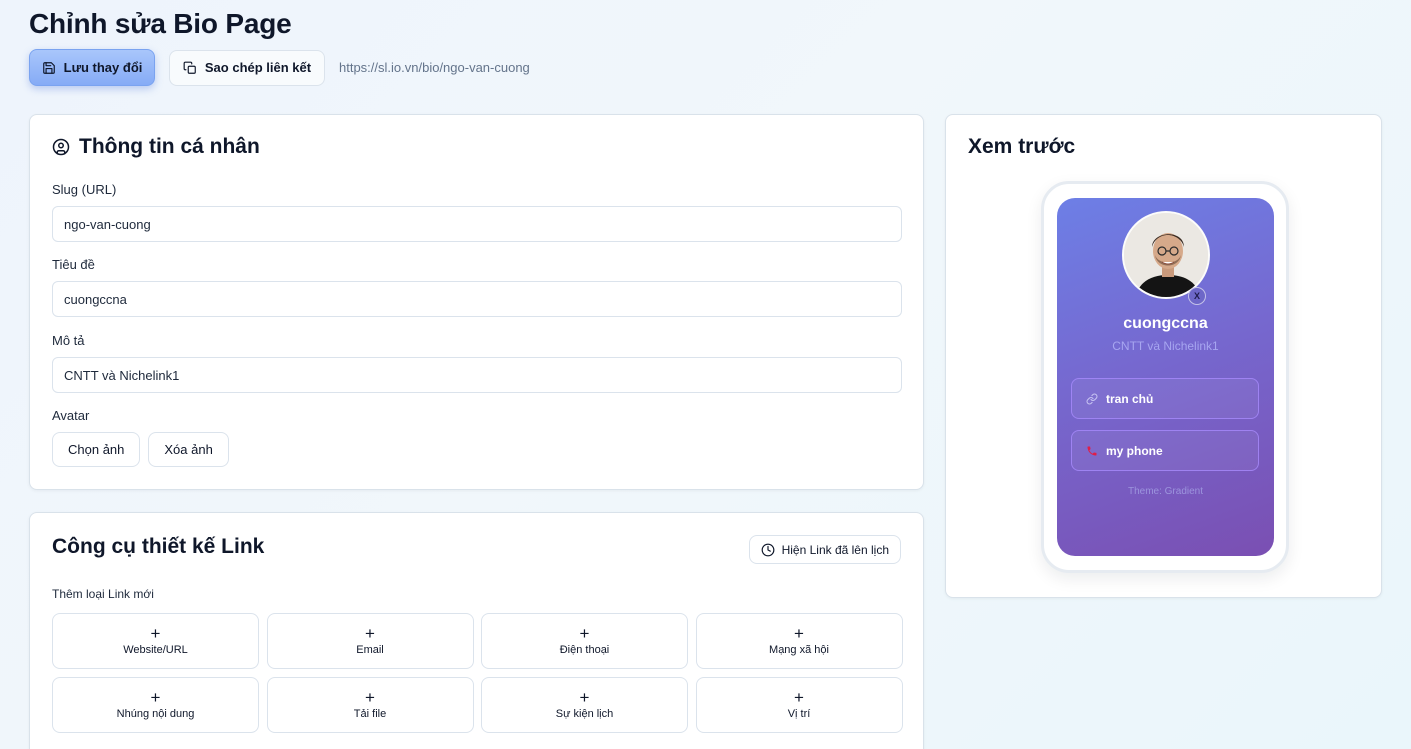 The width and height of the screenshot is (1411, 749). Describe the element at coordinates (169, 146) in the screenshot. I see `profile-title-text: Thông tin cá nhân` at that location.